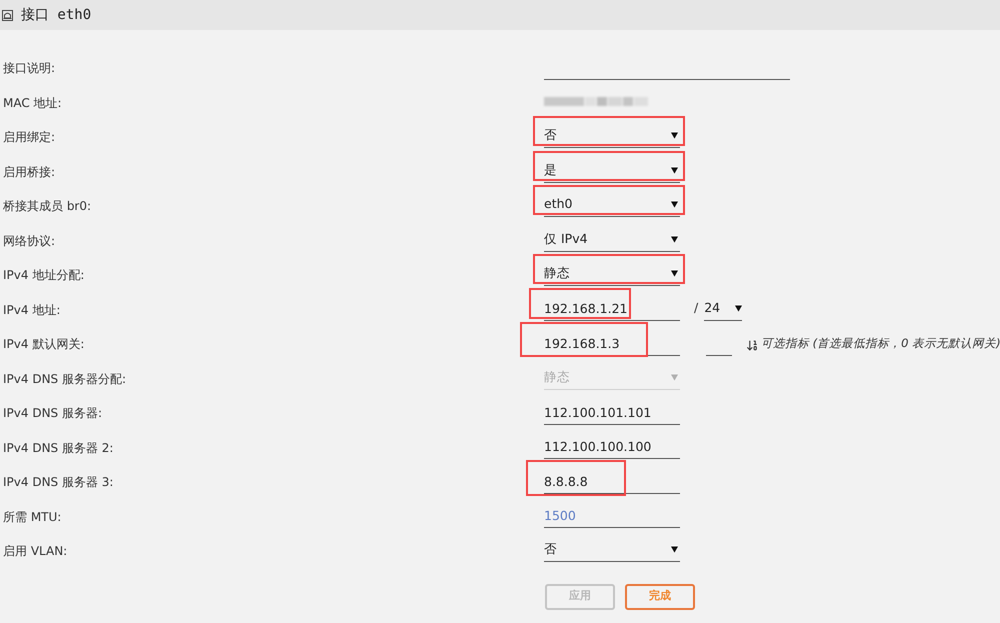 This screenshot has width=1000, height=623. Describe the element at coordinates (612, 170) in the screenshot. I see `select-field: 是` at that location.